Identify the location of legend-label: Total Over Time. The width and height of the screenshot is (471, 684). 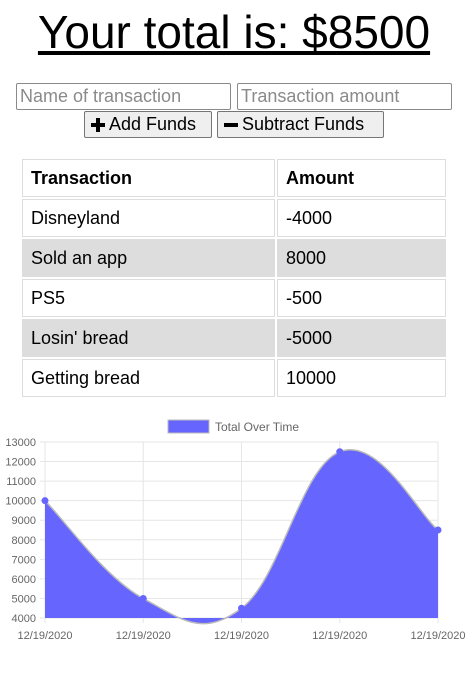
(257, 427).